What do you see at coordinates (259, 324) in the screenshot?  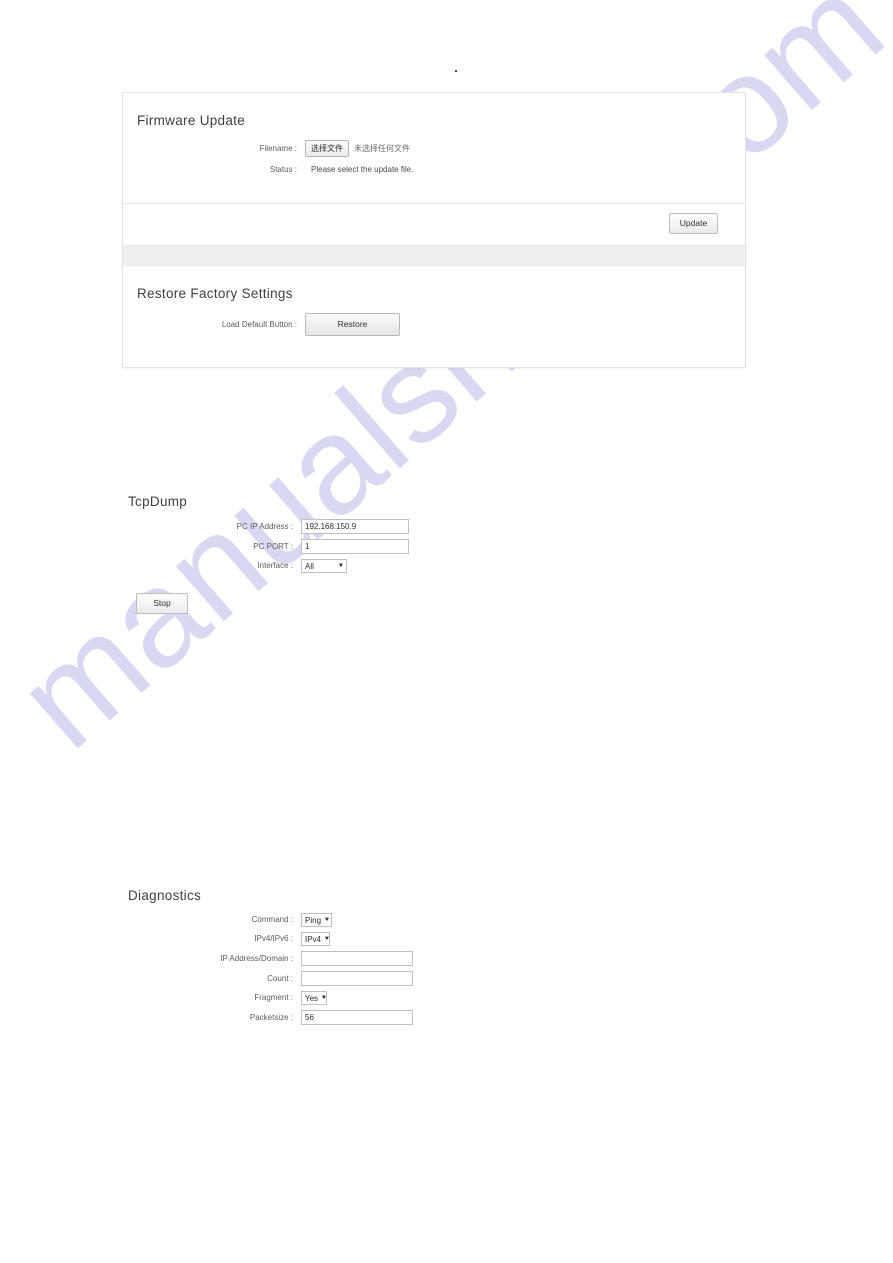 I see `load-default-label: Load Default Button :` at bounding box center [259, 324].